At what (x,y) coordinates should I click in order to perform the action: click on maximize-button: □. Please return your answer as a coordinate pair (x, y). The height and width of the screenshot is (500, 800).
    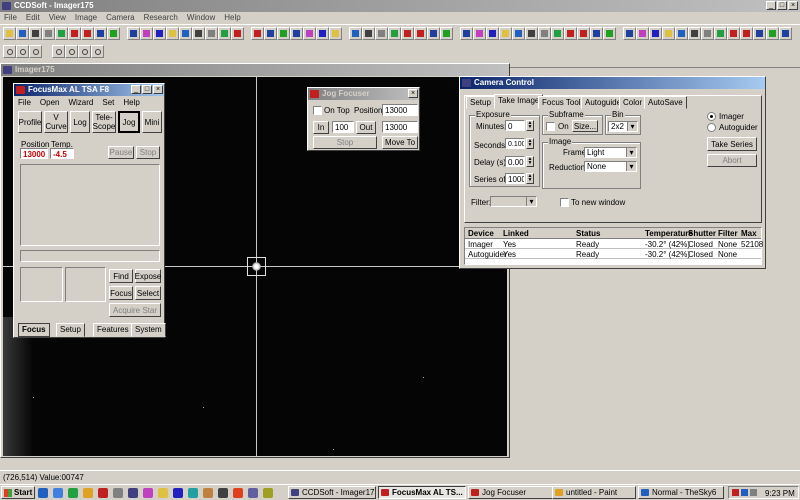
    Looking at the image, I should click on (782, 5).